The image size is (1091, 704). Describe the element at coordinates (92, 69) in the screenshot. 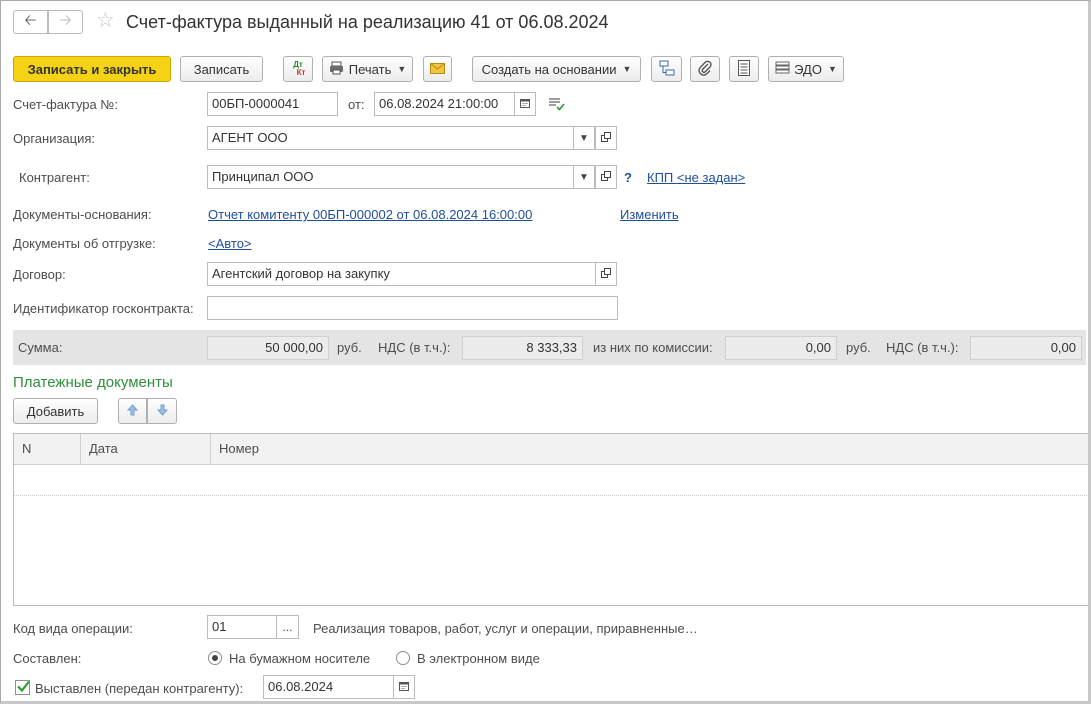

I see `save-and-close-button: Записать и закрыть` at that location.